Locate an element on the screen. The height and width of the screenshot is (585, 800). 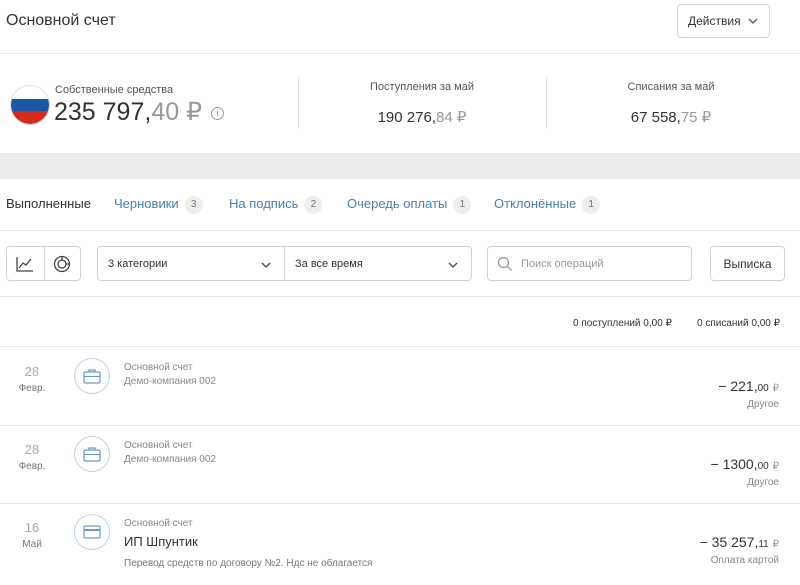
actions-dropdown: Действия is located at coordinates (723, 21).